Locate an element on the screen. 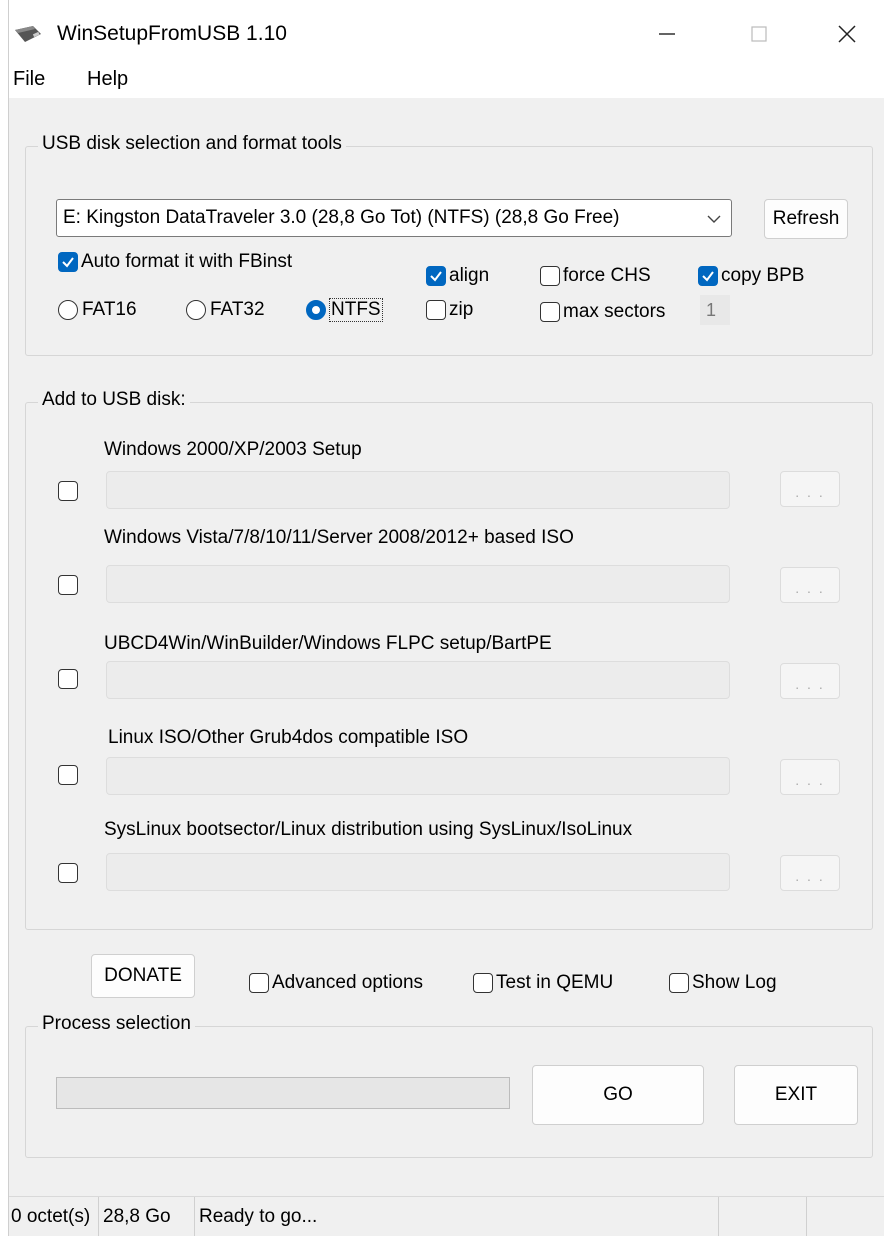 The width and height of the screenshot is (884, 1236). advanced-options-checkbox: Advanced options is located at coordinates (336, 983).